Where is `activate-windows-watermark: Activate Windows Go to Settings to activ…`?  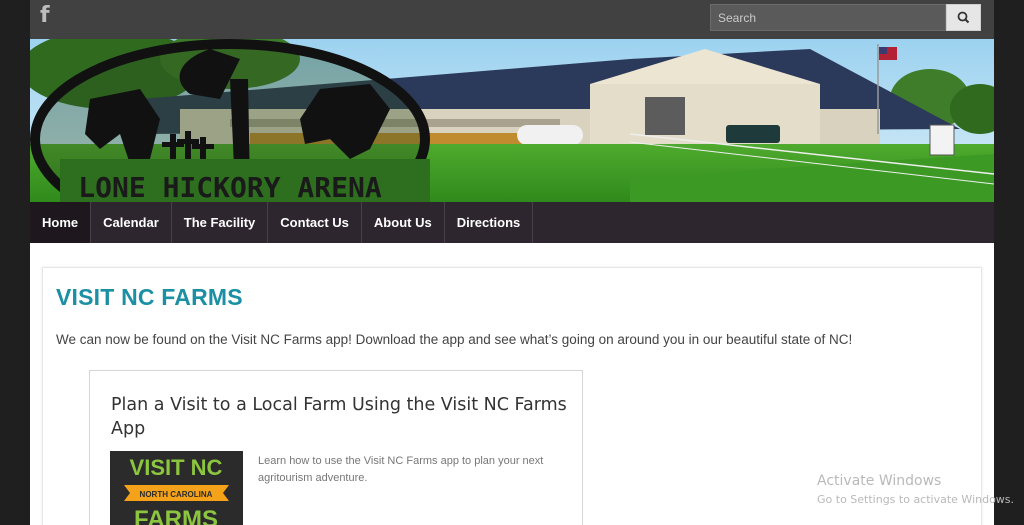 activate-windows-watermark: Activate Windows Go to Settings to activ… is located at coordinates (915, 490).